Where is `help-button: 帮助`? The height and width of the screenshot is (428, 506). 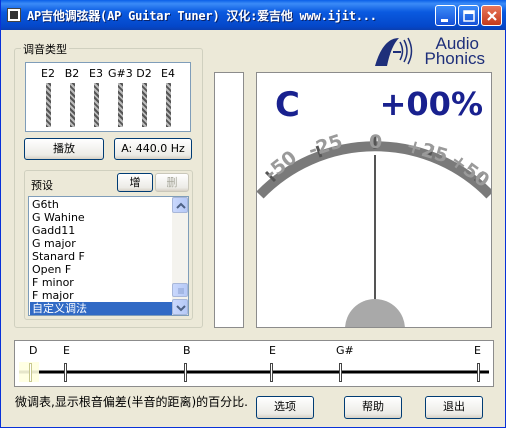
help-button: 帮助 is located at coordinates (373, 407).